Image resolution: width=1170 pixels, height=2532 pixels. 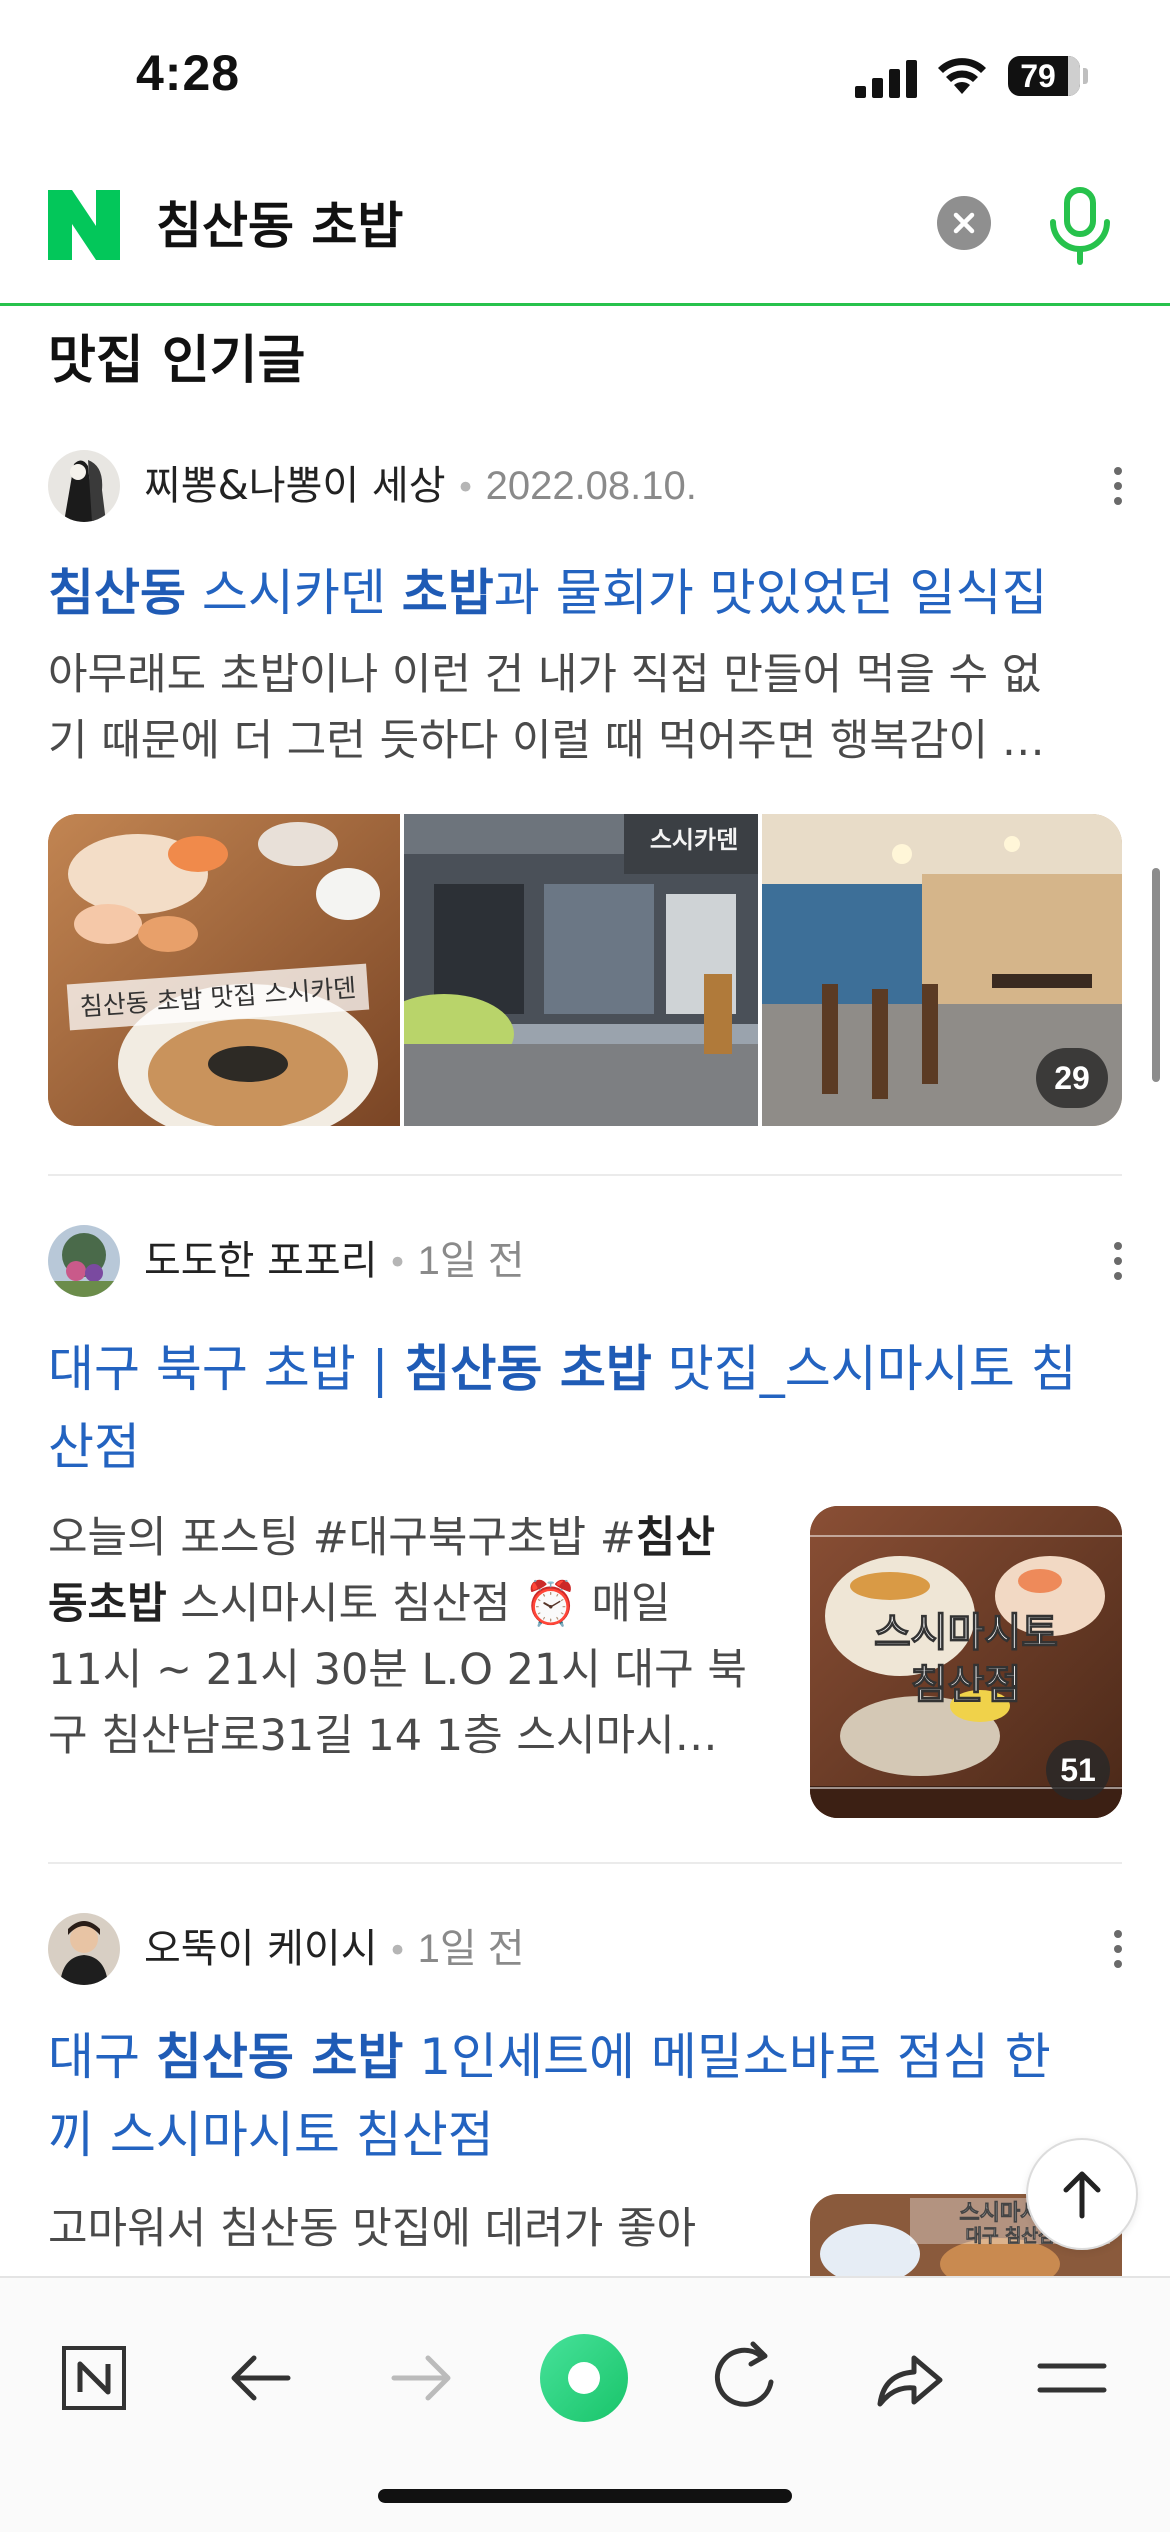 What do you see at coordinates (675, 1538) in the screenshot?
I see `highlighted-keyword: 침산` at bounding box center [675, 1538].